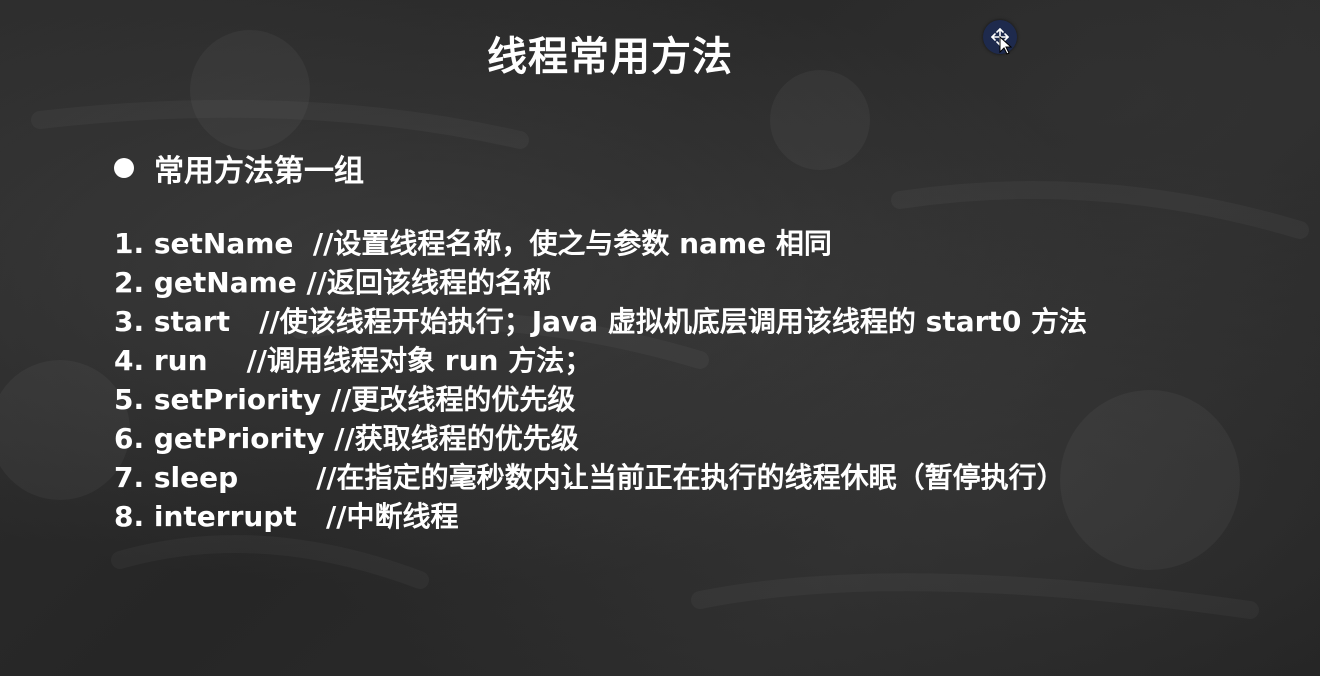 This screenshot has height=676, width=1320. What do you see at coordinates (259, 171) in the screenshot?
I see `section-heading: 常用方法第一组` at bounding box center [259, 171].